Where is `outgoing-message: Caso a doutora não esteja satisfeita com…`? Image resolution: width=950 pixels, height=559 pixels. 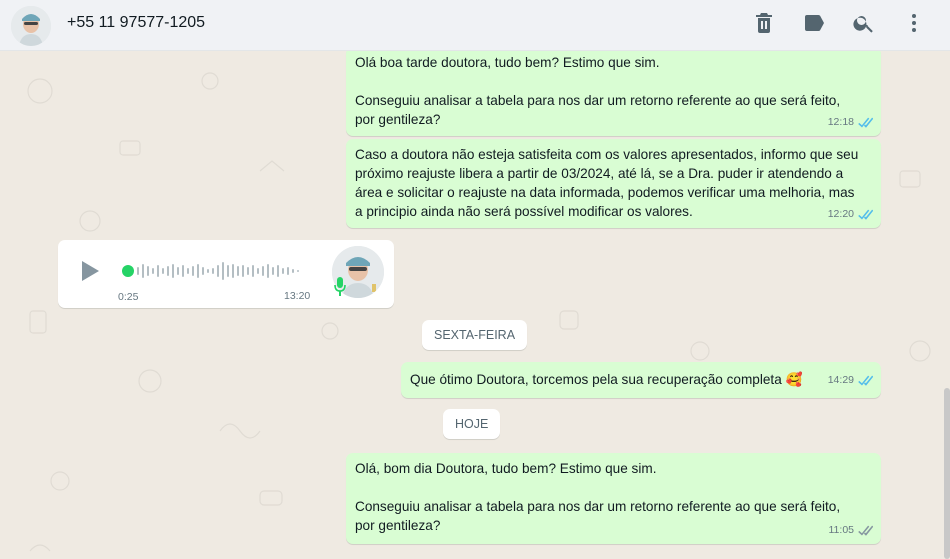
outgoing-message: Caso a doutora não esteja satisfeita com… is located at coordinates (613, 183).